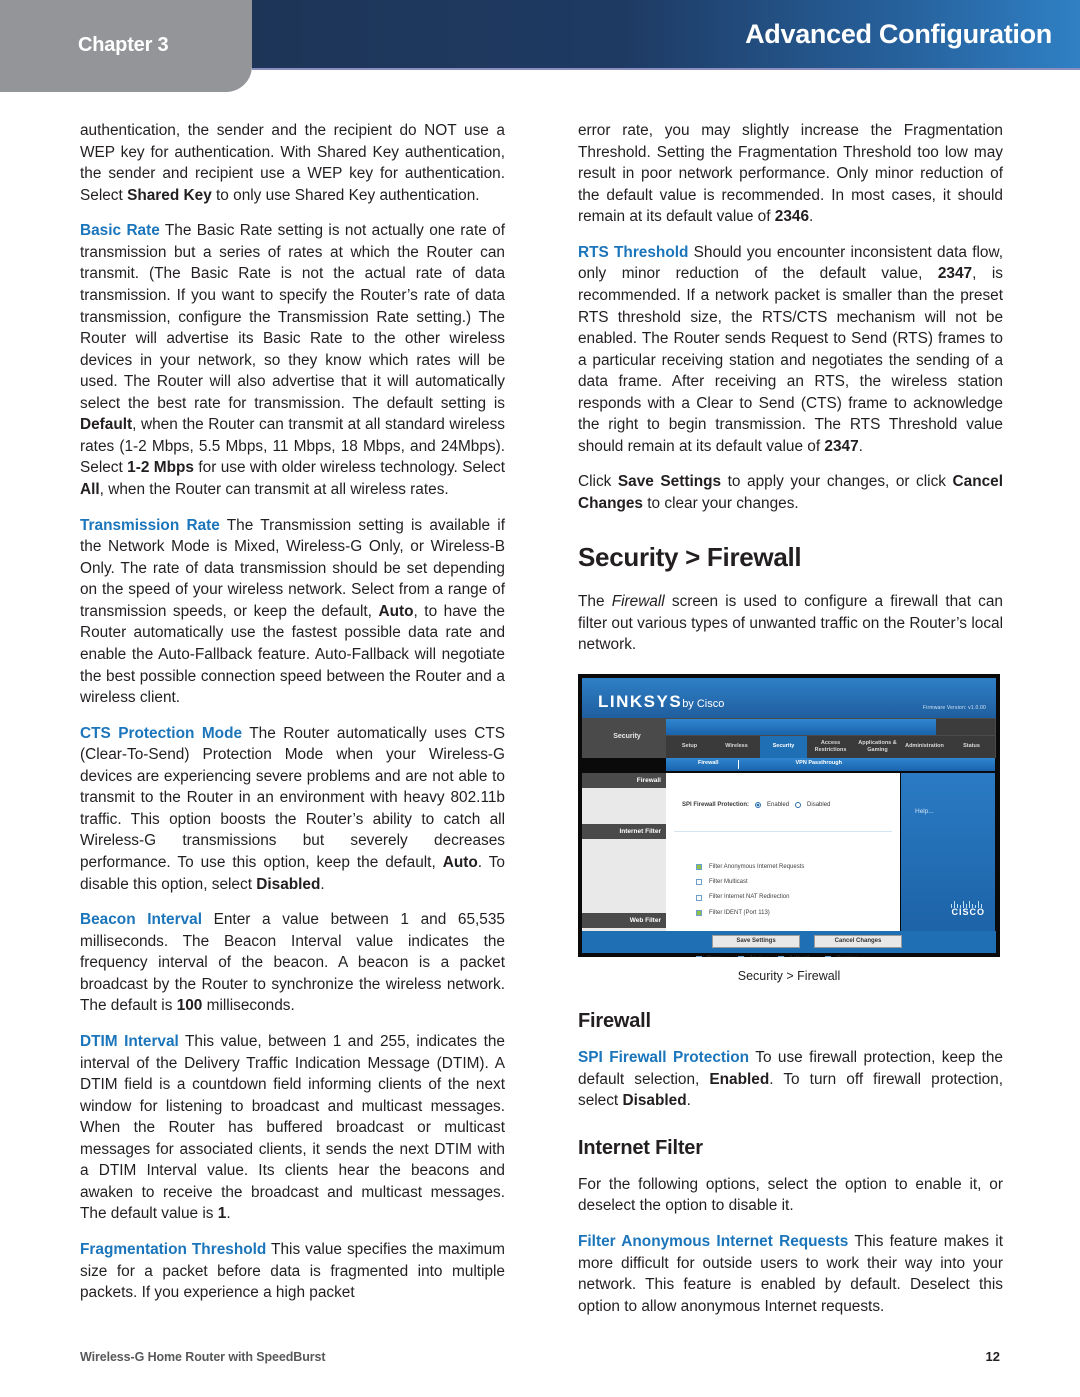  What do you see at coordinates (345, 195) in the screenshot?
I see `text-run: to only use Shared Key authentication.` at bounding box center [345, 195].